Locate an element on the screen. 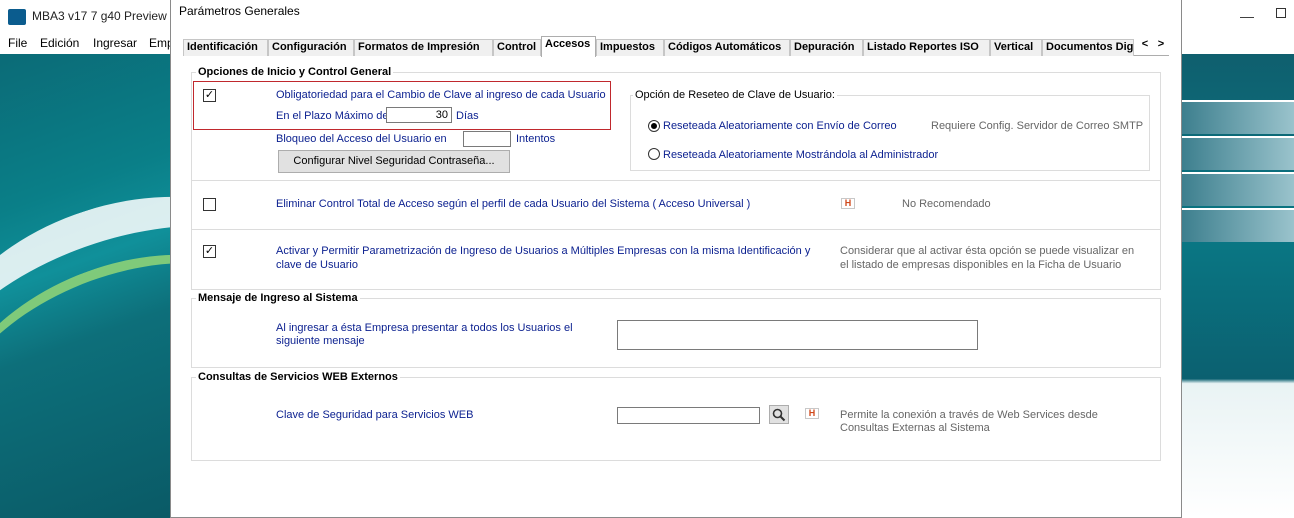 This screenshot has width=1294, height=518. tab-scroll-left-icon: < is located at coordinates (1145, 45).